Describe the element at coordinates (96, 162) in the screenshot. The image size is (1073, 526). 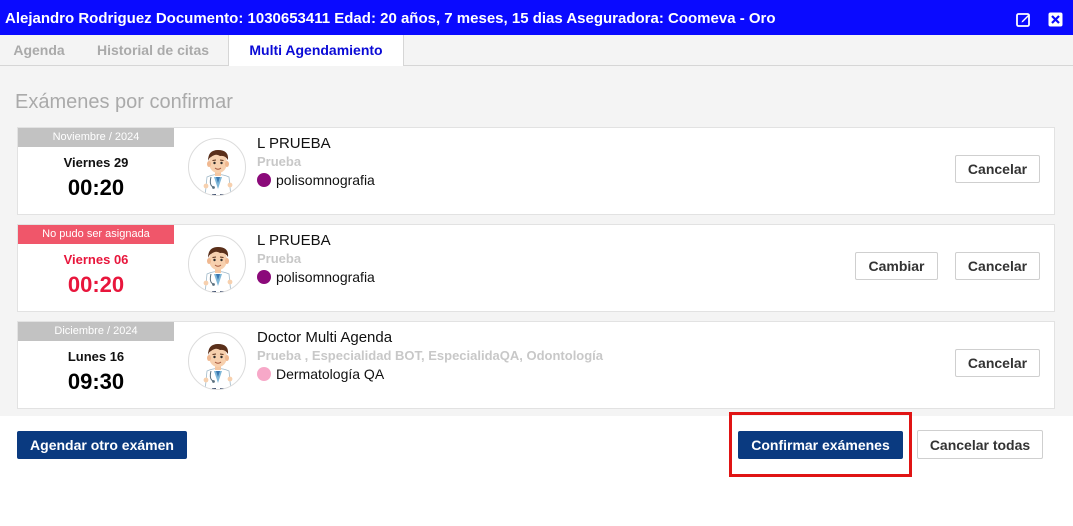
I see `day-label: Viernes 29` at that location.